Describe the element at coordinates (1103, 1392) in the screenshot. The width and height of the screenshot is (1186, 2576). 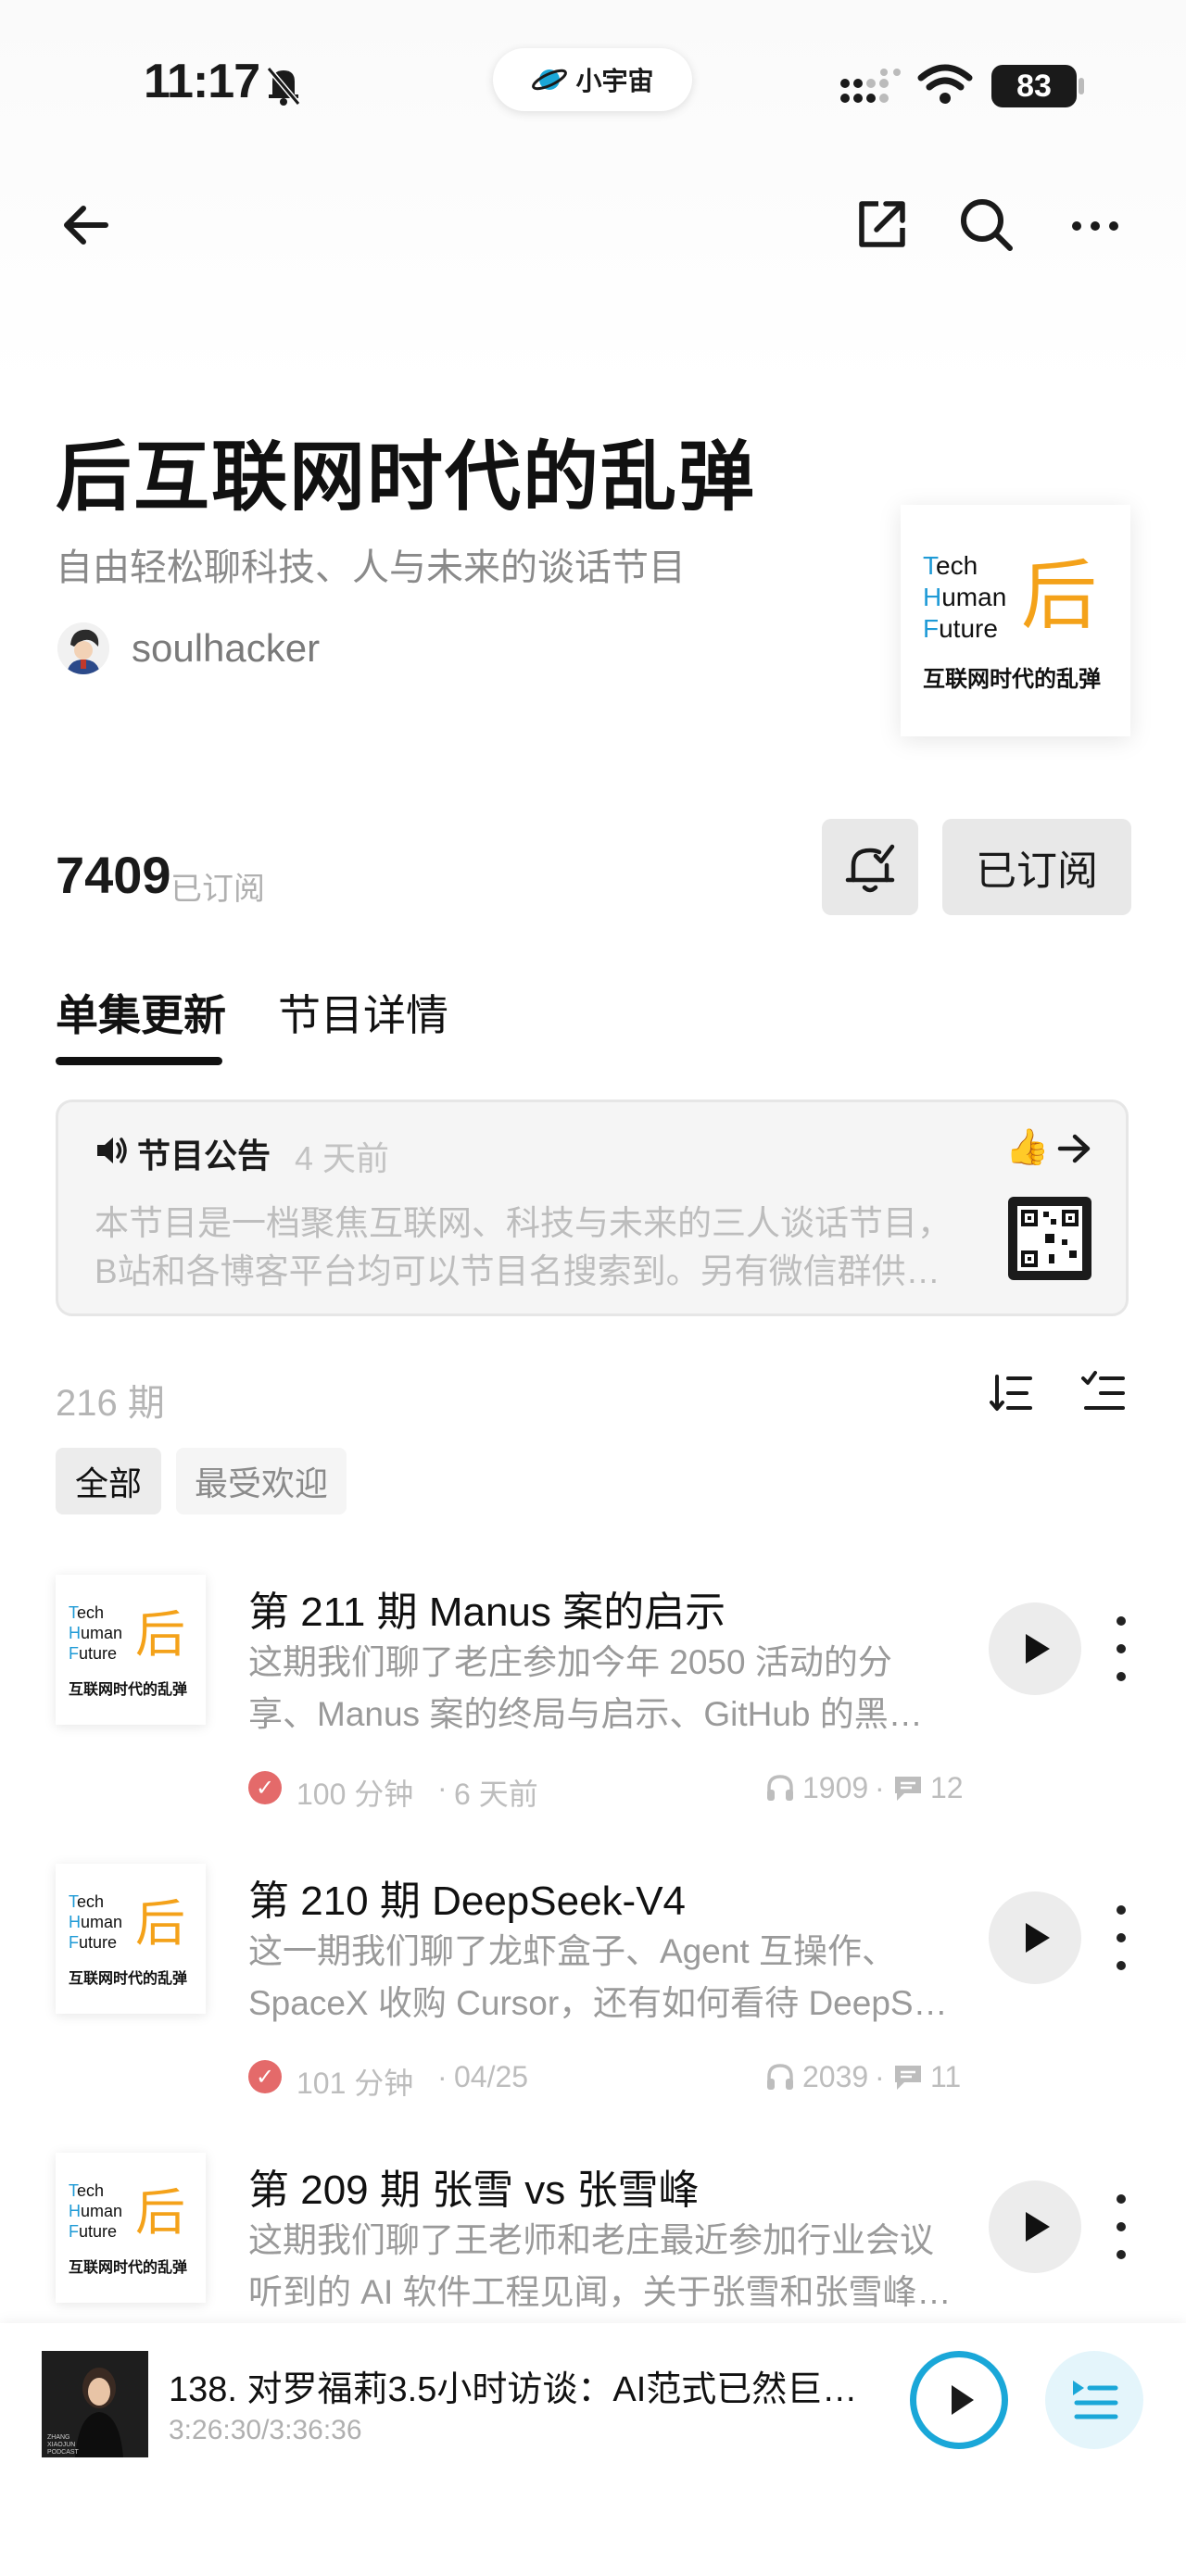
I see `multi-select-icon` at that location.